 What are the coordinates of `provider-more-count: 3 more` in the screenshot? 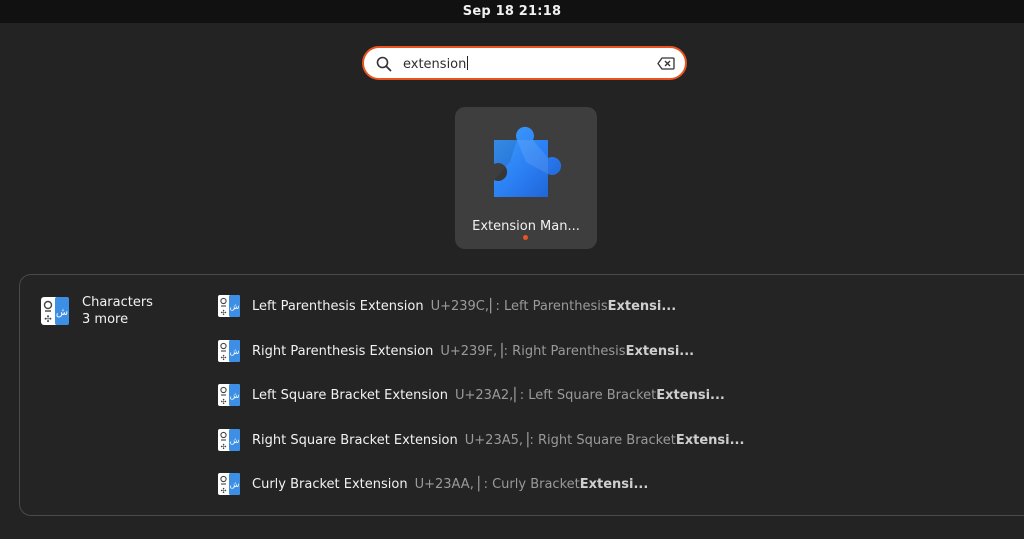 It's located at (105, 319).